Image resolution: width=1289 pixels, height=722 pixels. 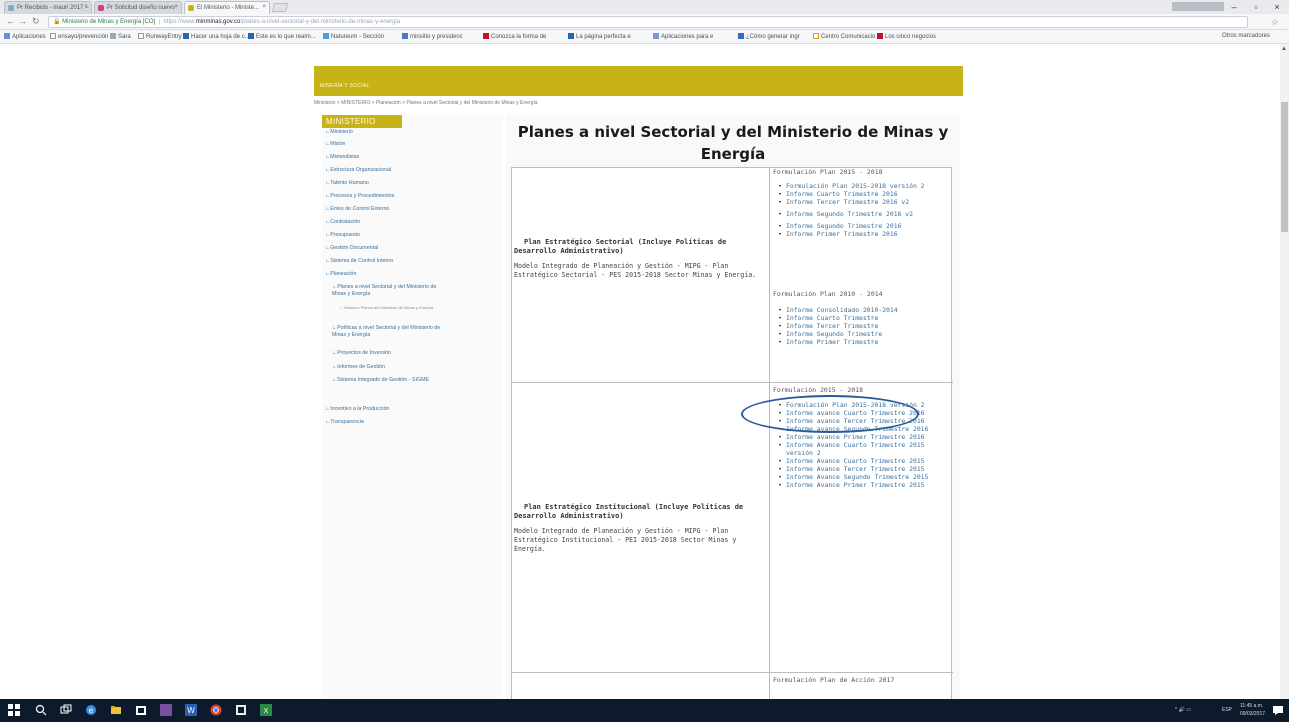 I want to click on sidebar-item-control-interno: ∟Sistema de Control Interno, so click(x=359, y=261).